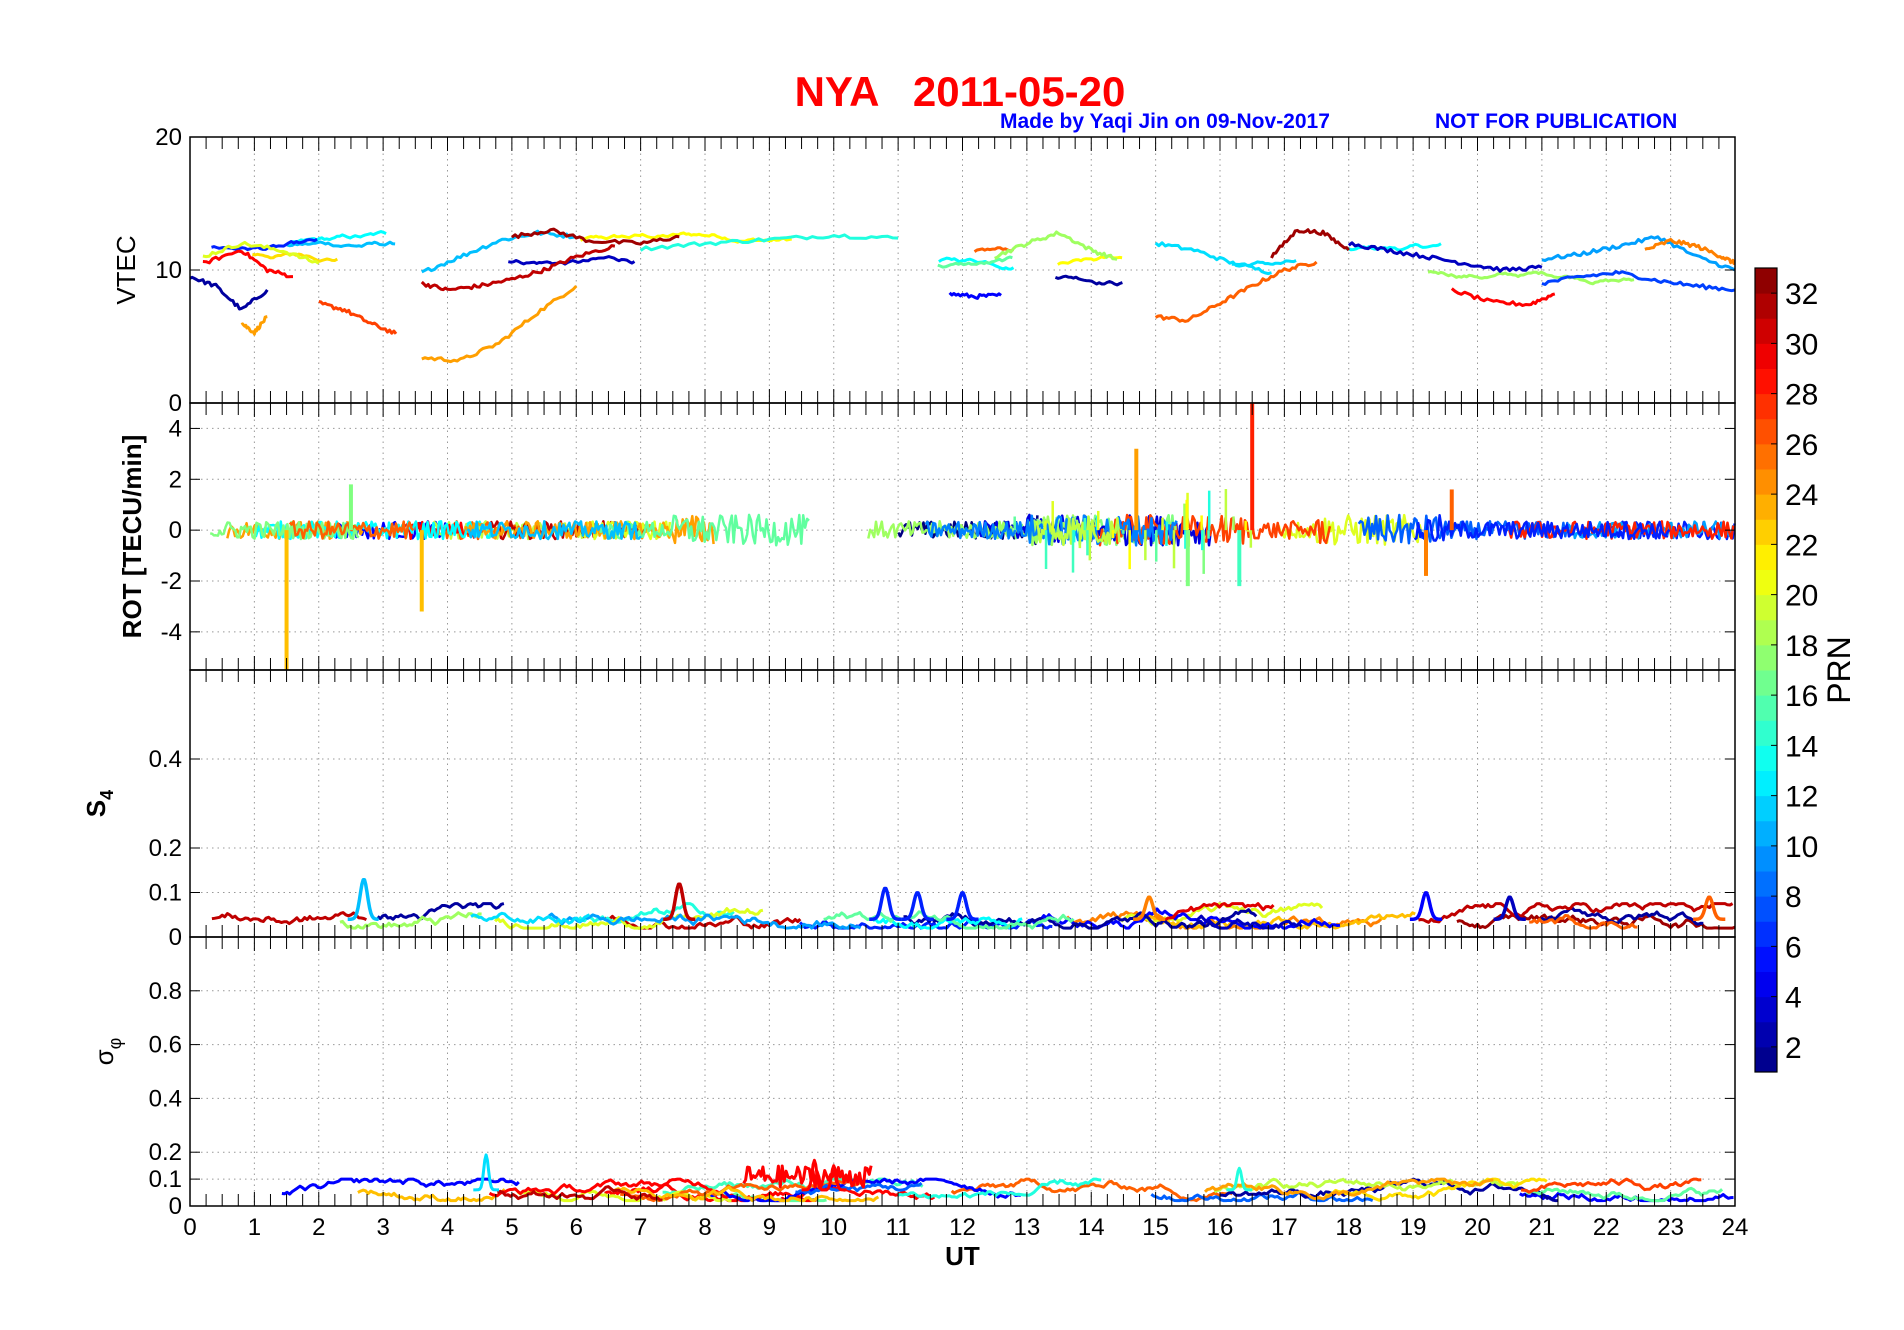 This screenshot has height=1330, width=1904. I want to click on x-tick-label: 8, so click(704, 1227).